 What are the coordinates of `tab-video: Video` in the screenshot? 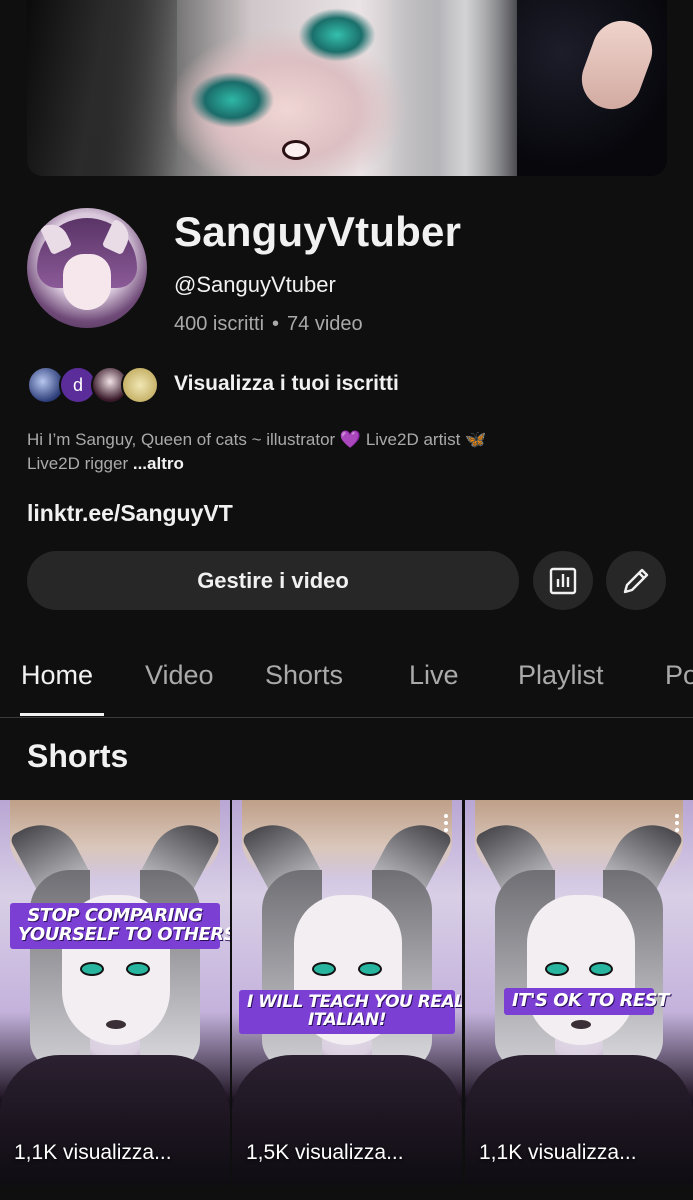 It's located at (179, 675).